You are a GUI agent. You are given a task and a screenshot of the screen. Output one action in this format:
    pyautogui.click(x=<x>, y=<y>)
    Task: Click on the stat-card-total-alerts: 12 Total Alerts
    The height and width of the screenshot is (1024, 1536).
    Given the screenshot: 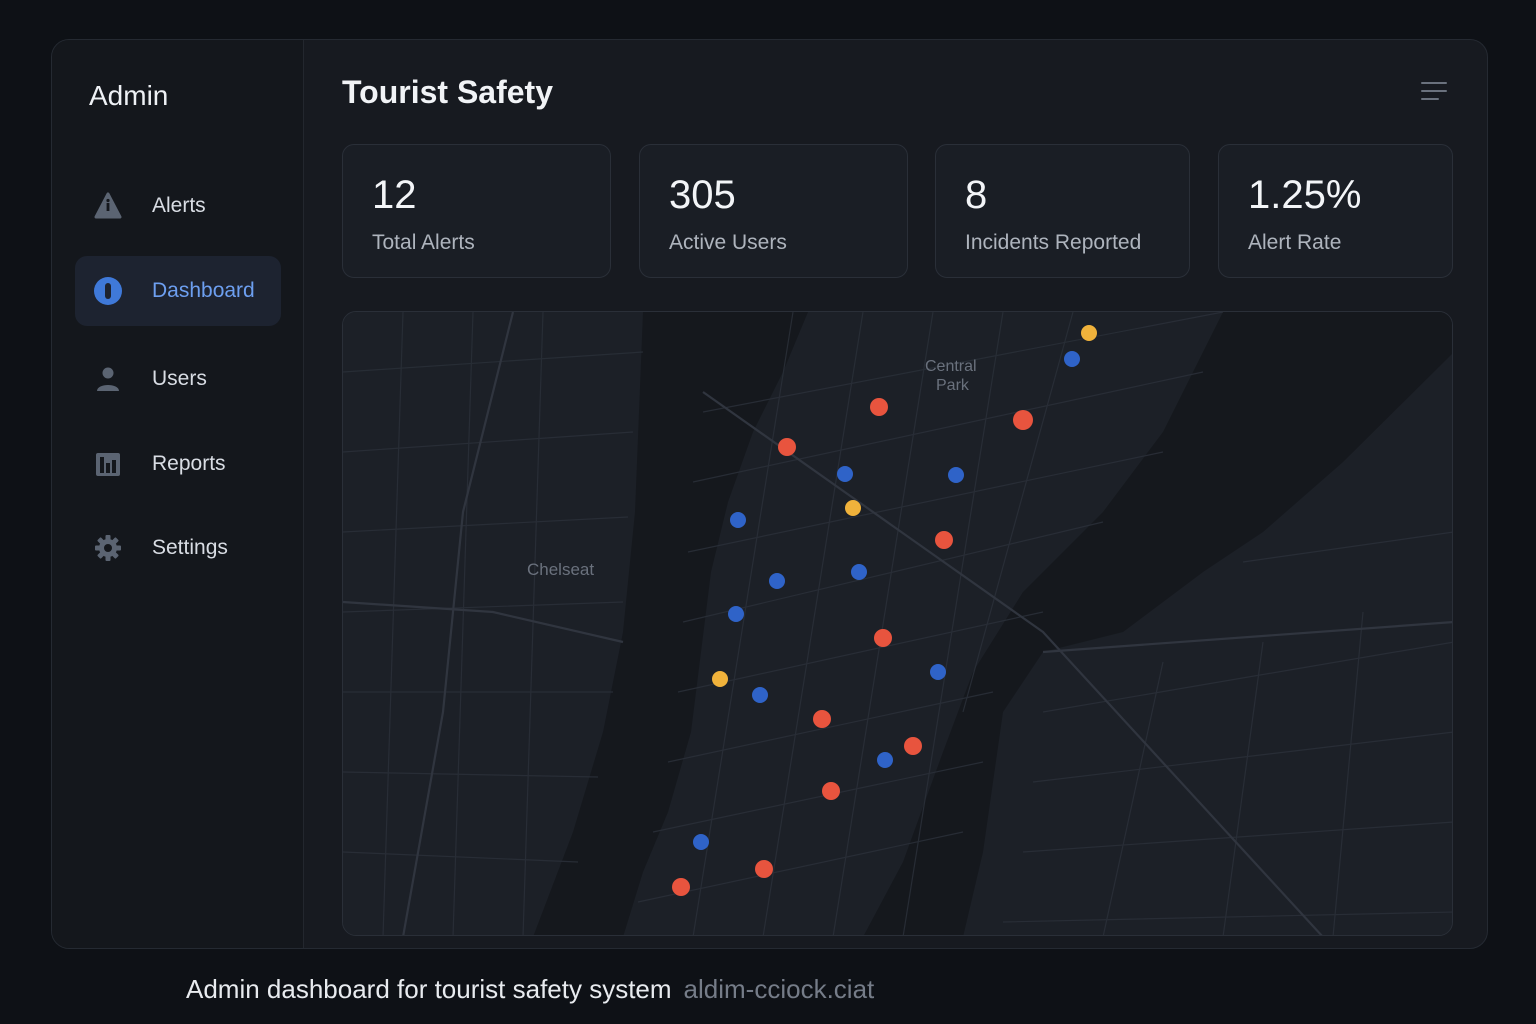 What is the action you would take?
    pyautogui.click(x=476, y=211)
    